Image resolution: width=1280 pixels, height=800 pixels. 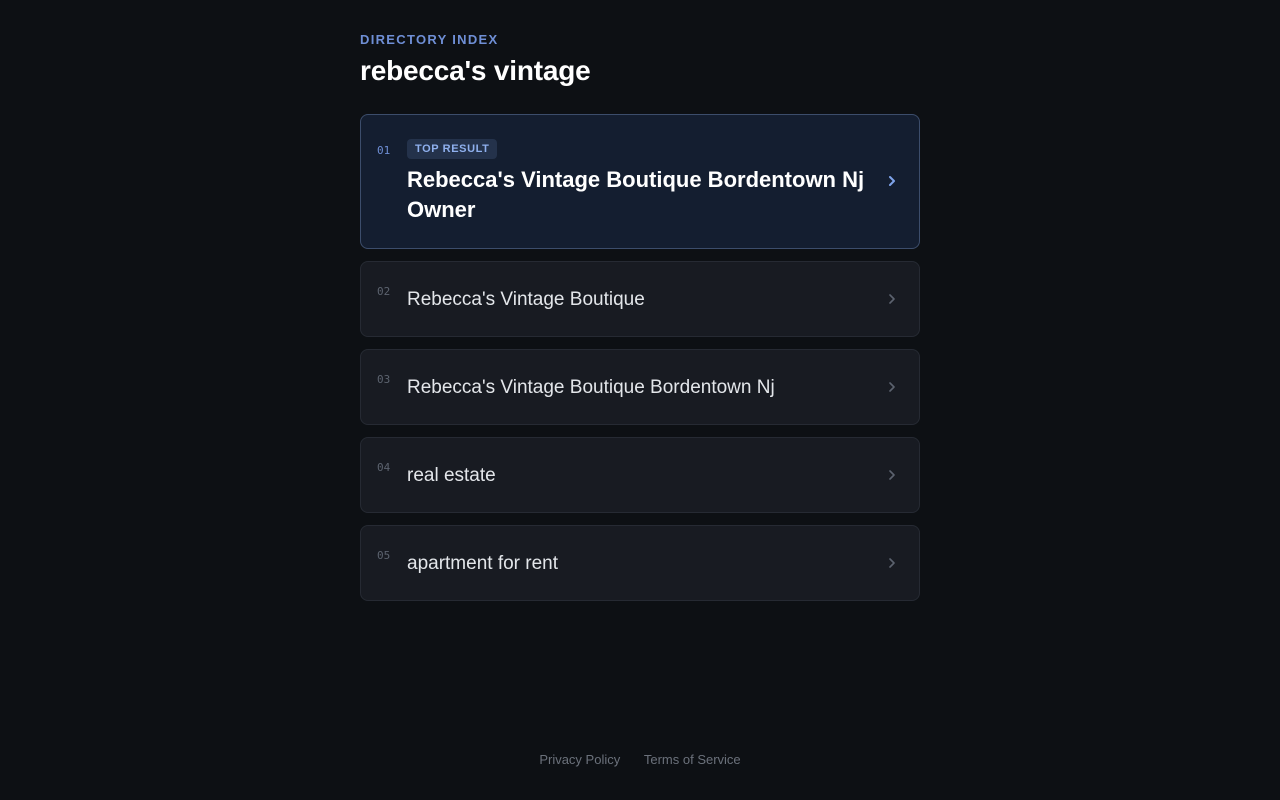 What do you see at coordinates (451, 475) in the screenshot?
I see `result-label: real estate` at bounding box center [451, 475].